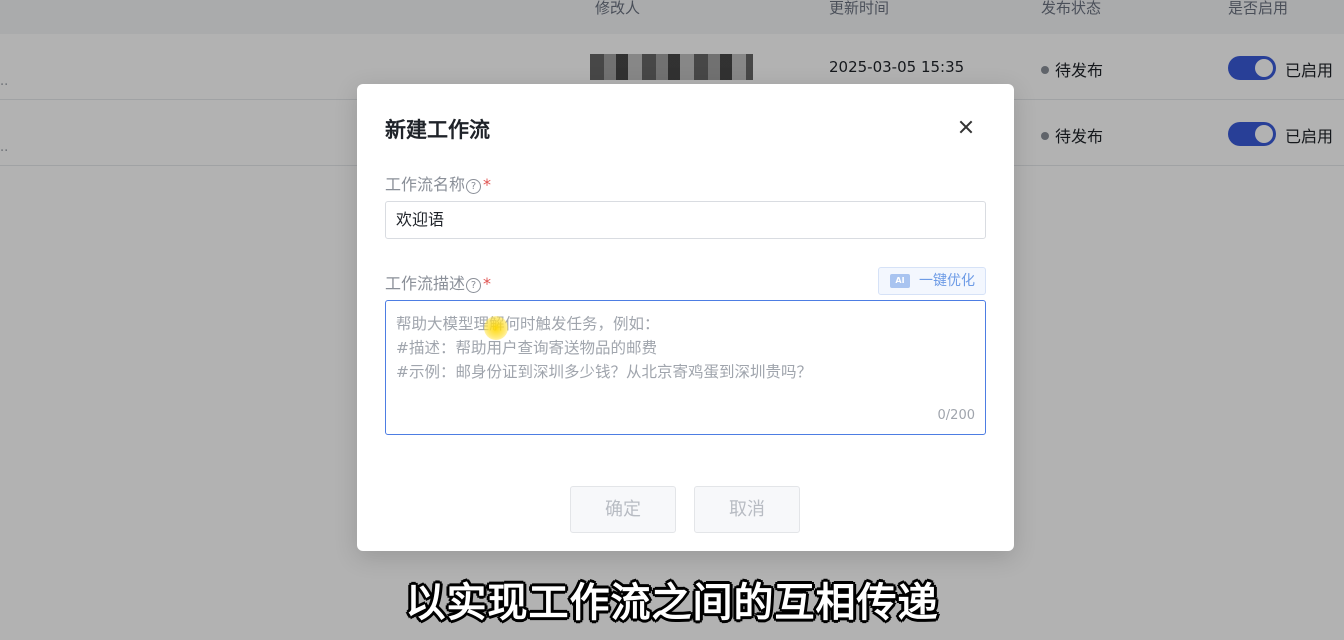 The width and height of the screenshot is (1344, 640). I want to click on placeholder-line: 帮助大模型理解何时触发任务，例如：, so click(528, 324).